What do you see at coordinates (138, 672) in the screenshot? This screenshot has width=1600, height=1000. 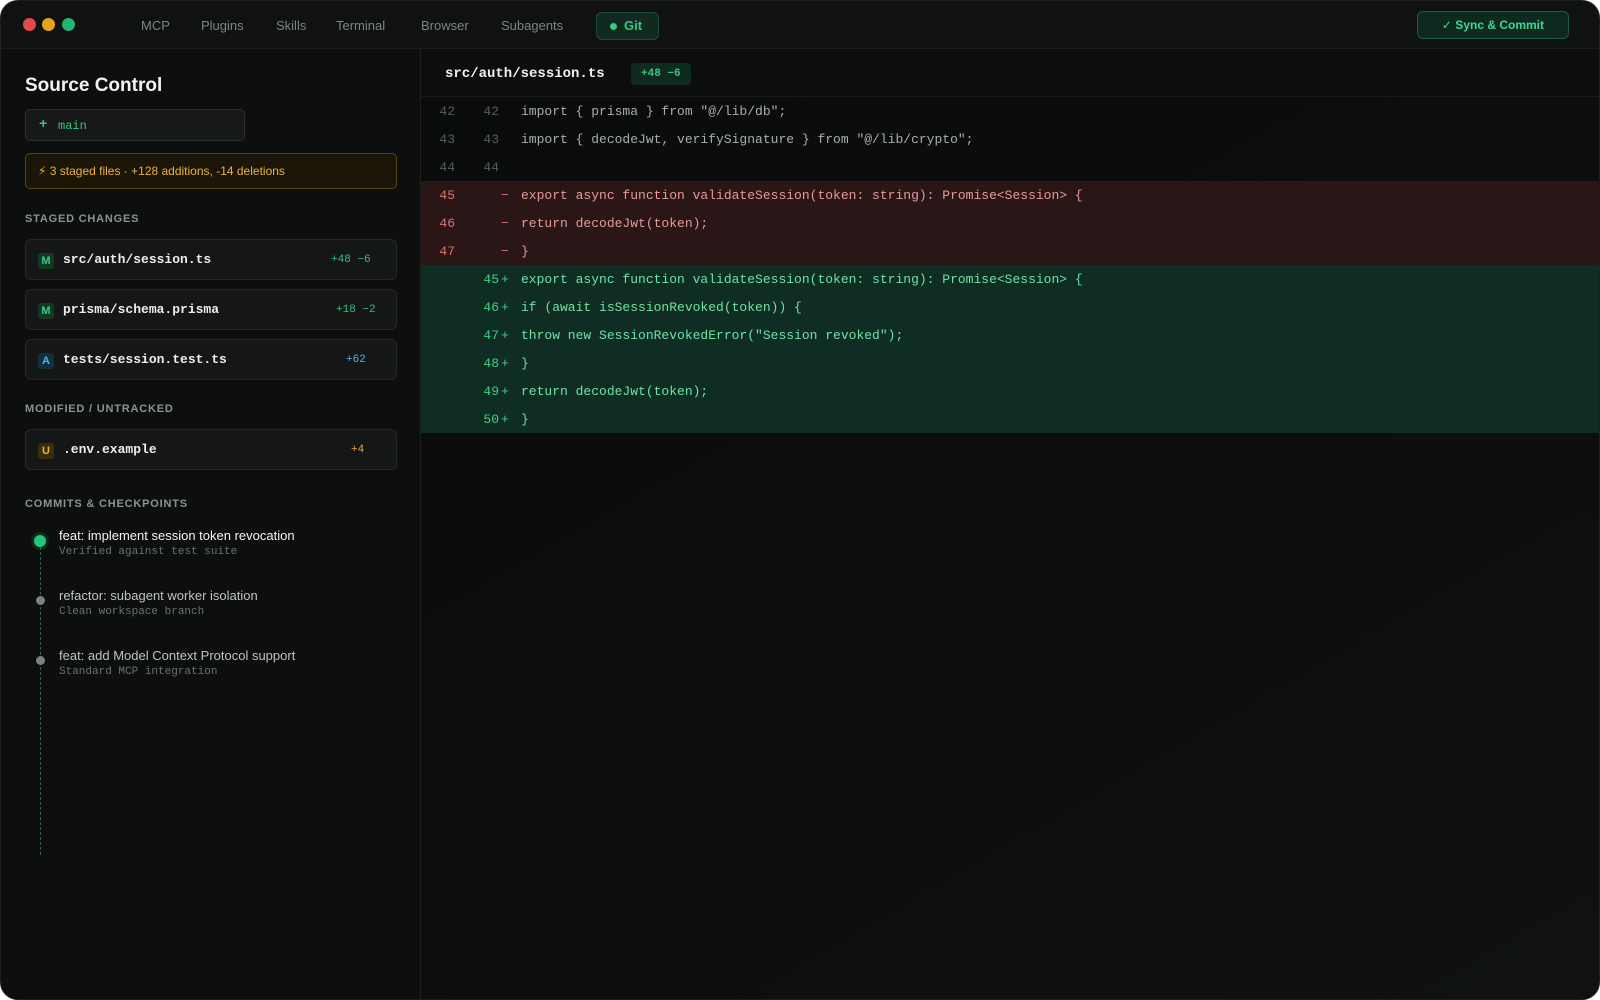 I see `commit-subtitle: Standard MCP integration` at bounding box center [138, 672].